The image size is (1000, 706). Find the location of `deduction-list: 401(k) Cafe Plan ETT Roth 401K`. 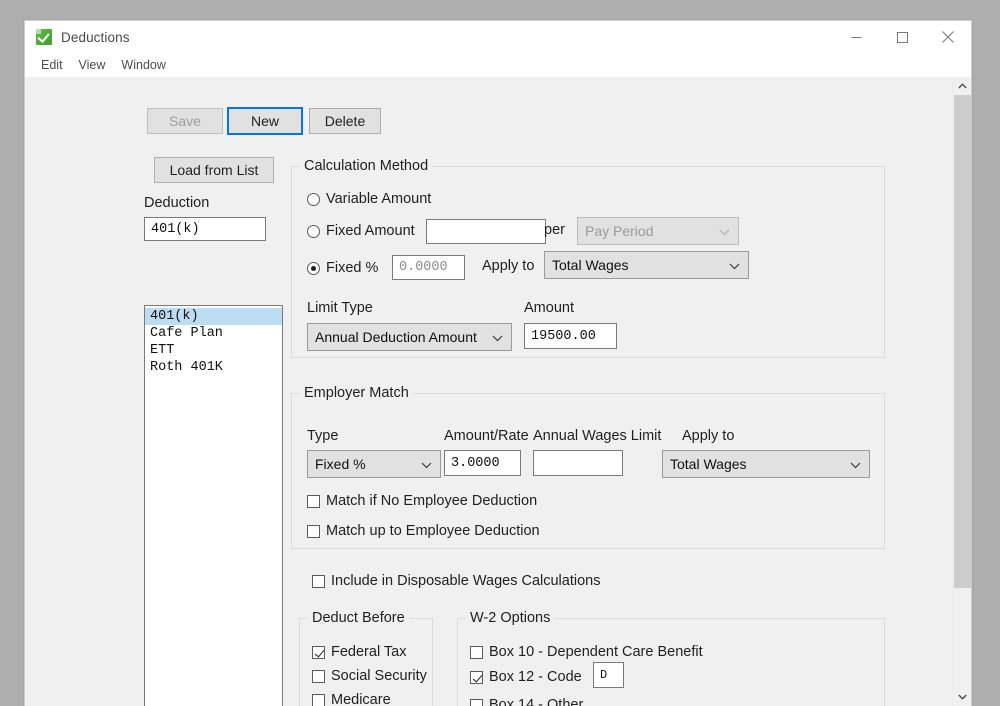

deduction-list: 401(k) Cafe Plan ETT Roth 401K is located at coordinates (213, 505).